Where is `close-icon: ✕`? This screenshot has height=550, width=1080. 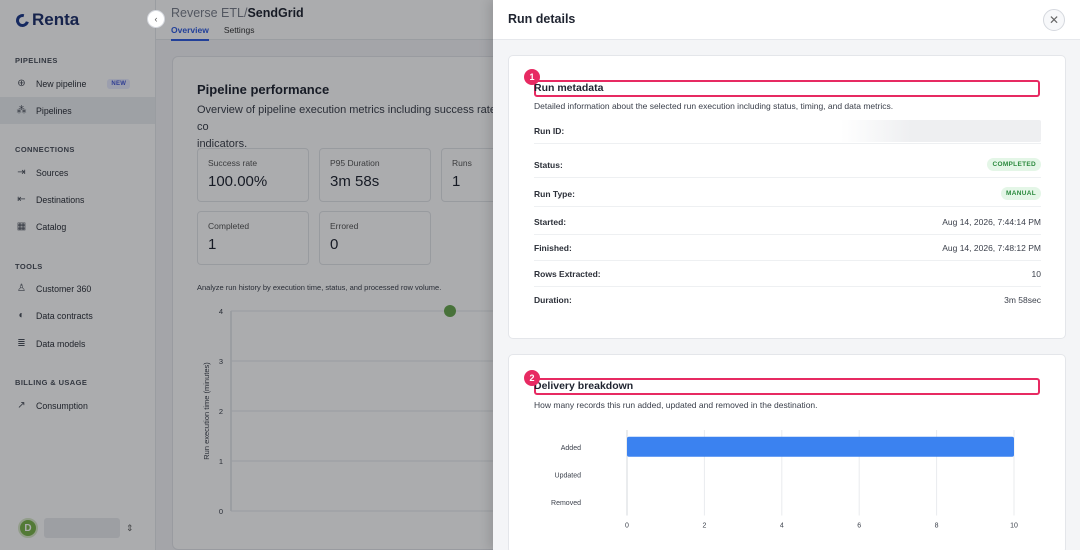 close-icon: ✕ is located at coordinates (1054, 20).